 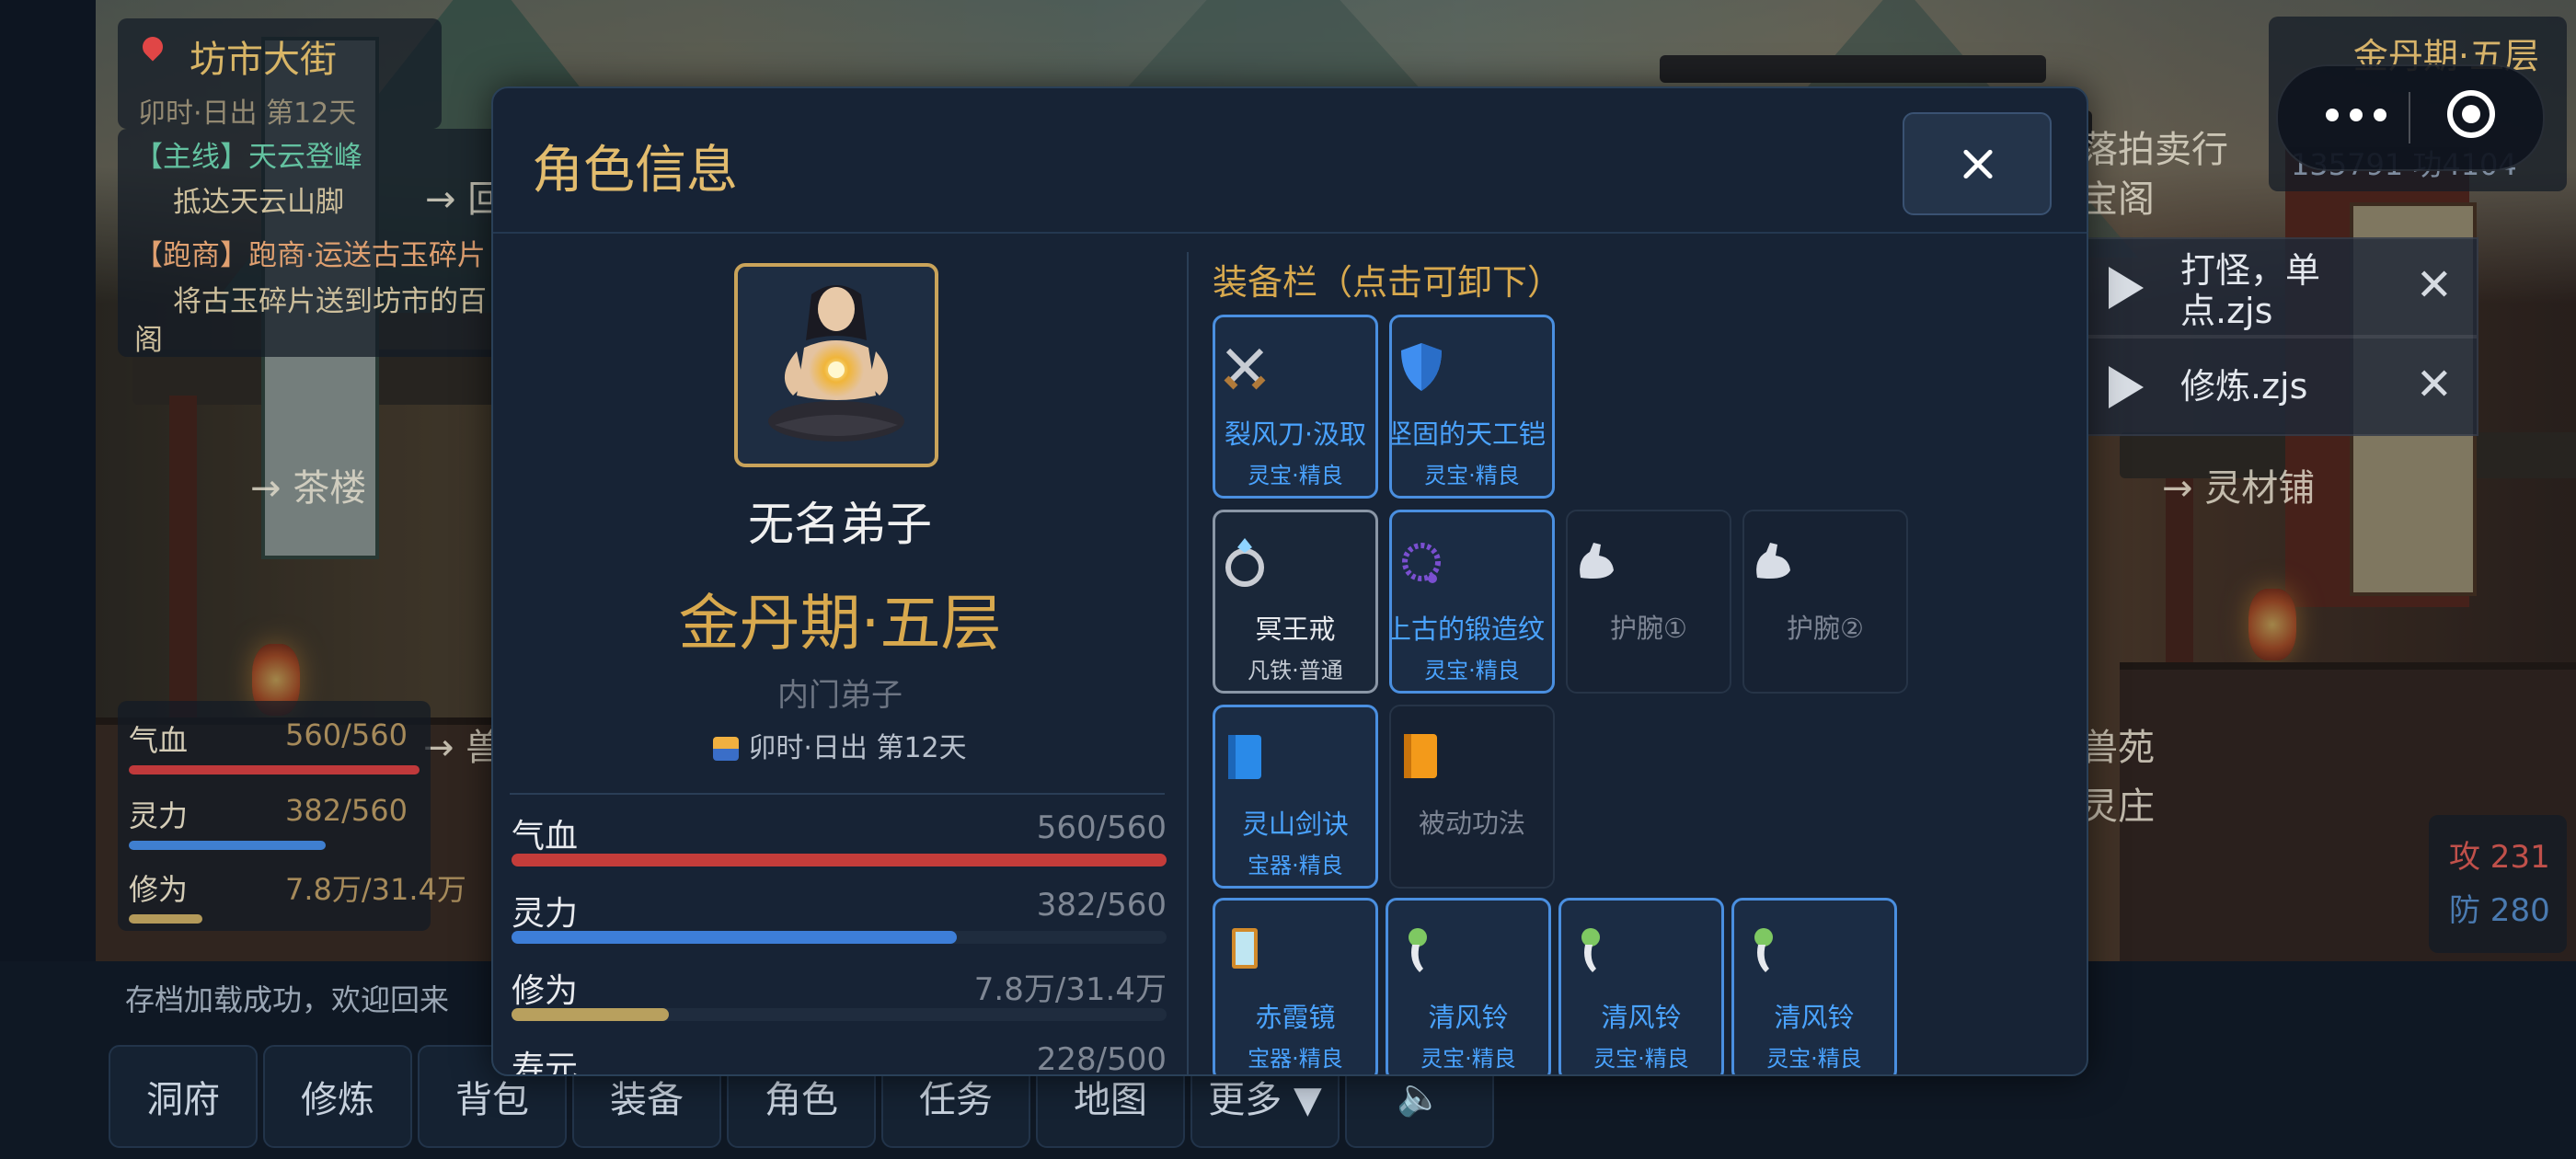 I want to click on location-time: 卯时·日出 第12天, so click(x=247, y=114).